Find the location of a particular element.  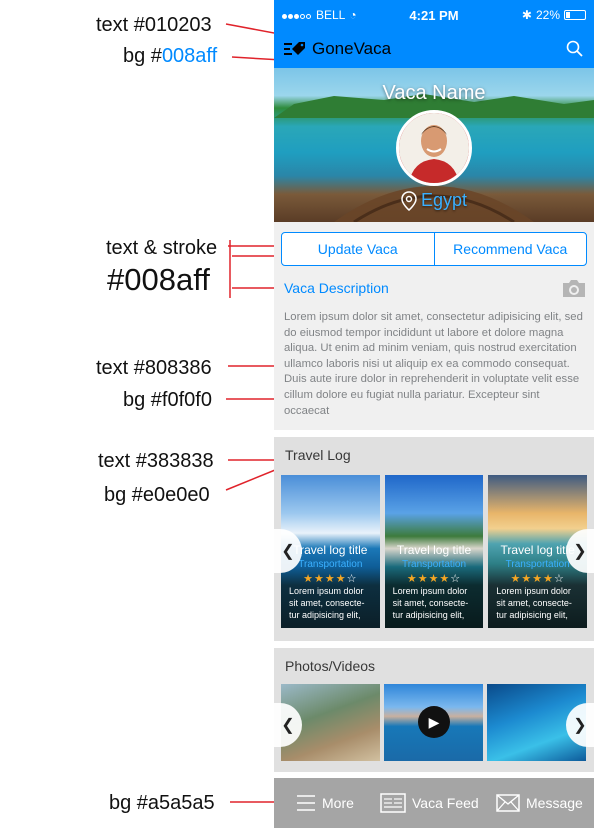

location: Egypt is located at coordinates (434, 200).